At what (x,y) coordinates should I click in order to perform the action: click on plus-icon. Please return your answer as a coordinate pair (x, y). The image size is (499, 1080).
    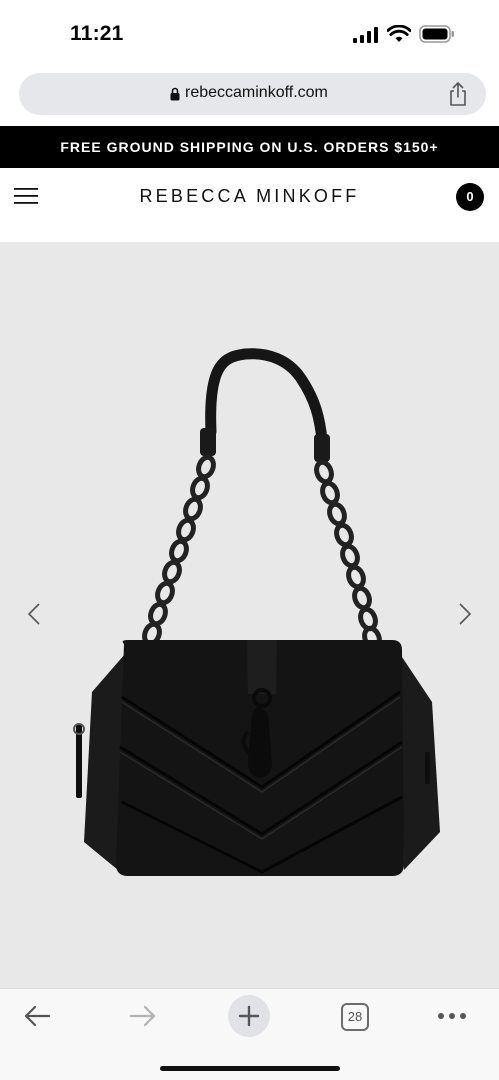
    Looking at the image, I should click on (249, 1016).